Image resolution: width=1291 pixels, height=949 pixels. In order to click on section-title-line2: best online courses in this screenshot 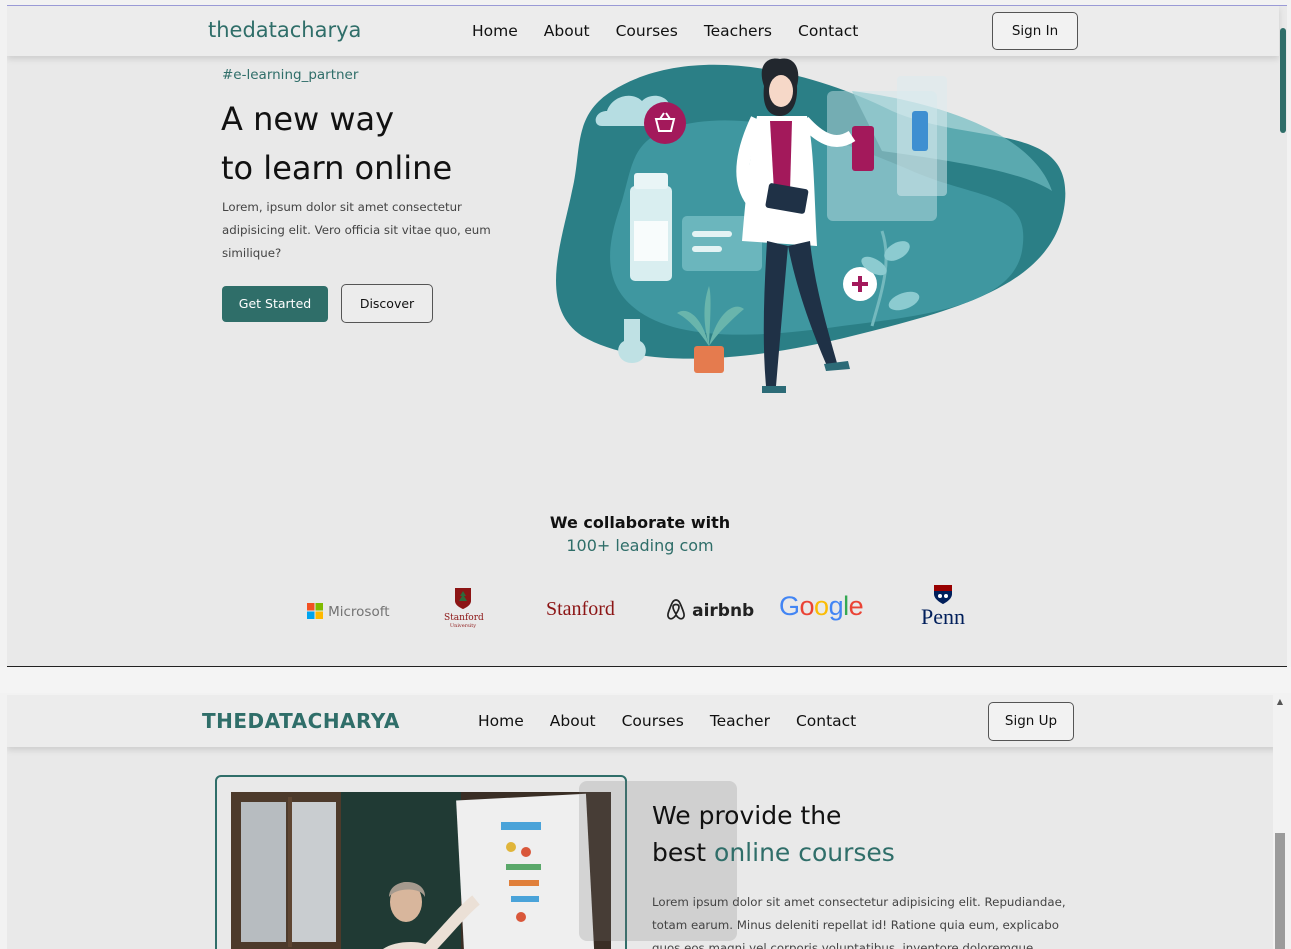, I will do `click(773, 852)`.